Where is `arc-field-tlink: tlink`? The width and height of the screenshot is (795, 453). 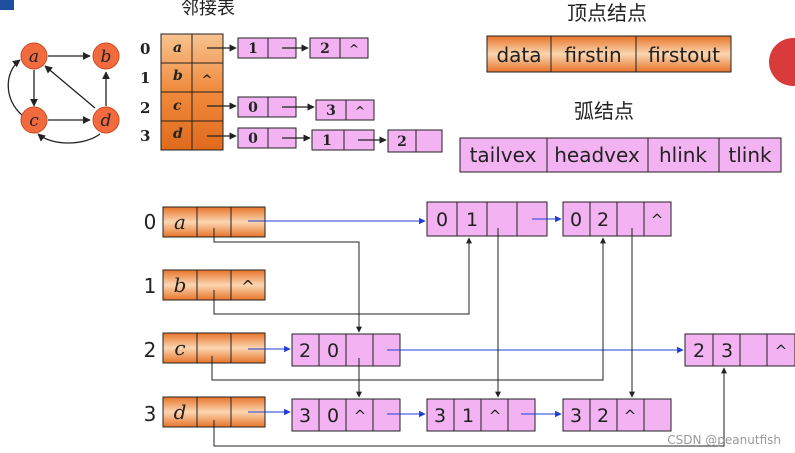
arc-field-tlink: tlink is located at coordinates (750, 155).